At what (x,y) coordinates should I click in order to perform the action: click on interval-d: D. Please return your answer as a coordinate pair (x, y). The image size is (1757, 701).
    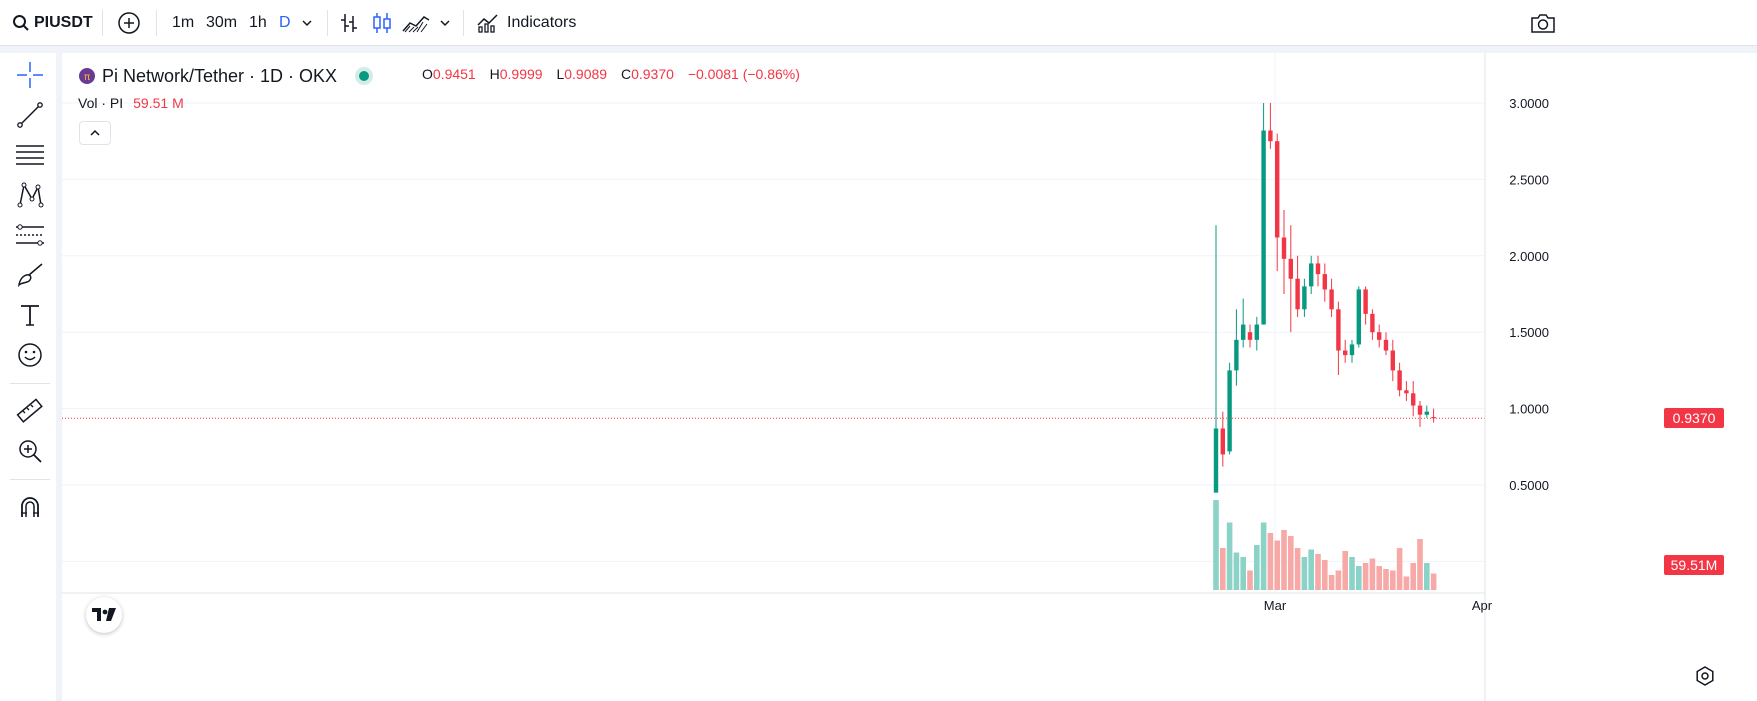
    Looking at the image, I should click on (285, 23).